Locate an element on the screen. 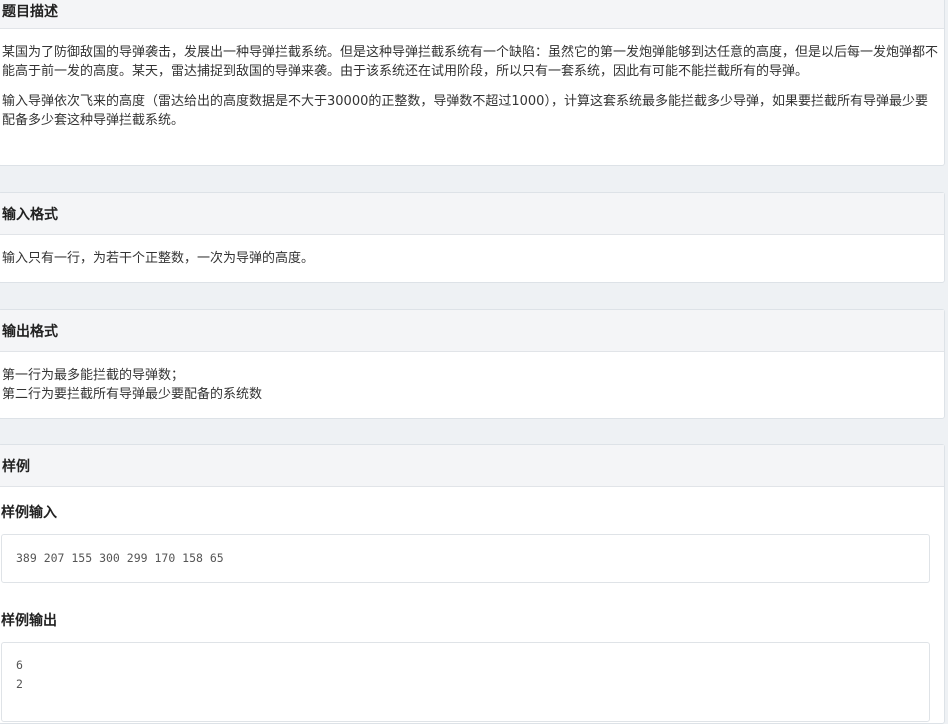 This screenshot has width=948, height=724. sample-output-line-2: 2 is located at coordinates (19, 684).